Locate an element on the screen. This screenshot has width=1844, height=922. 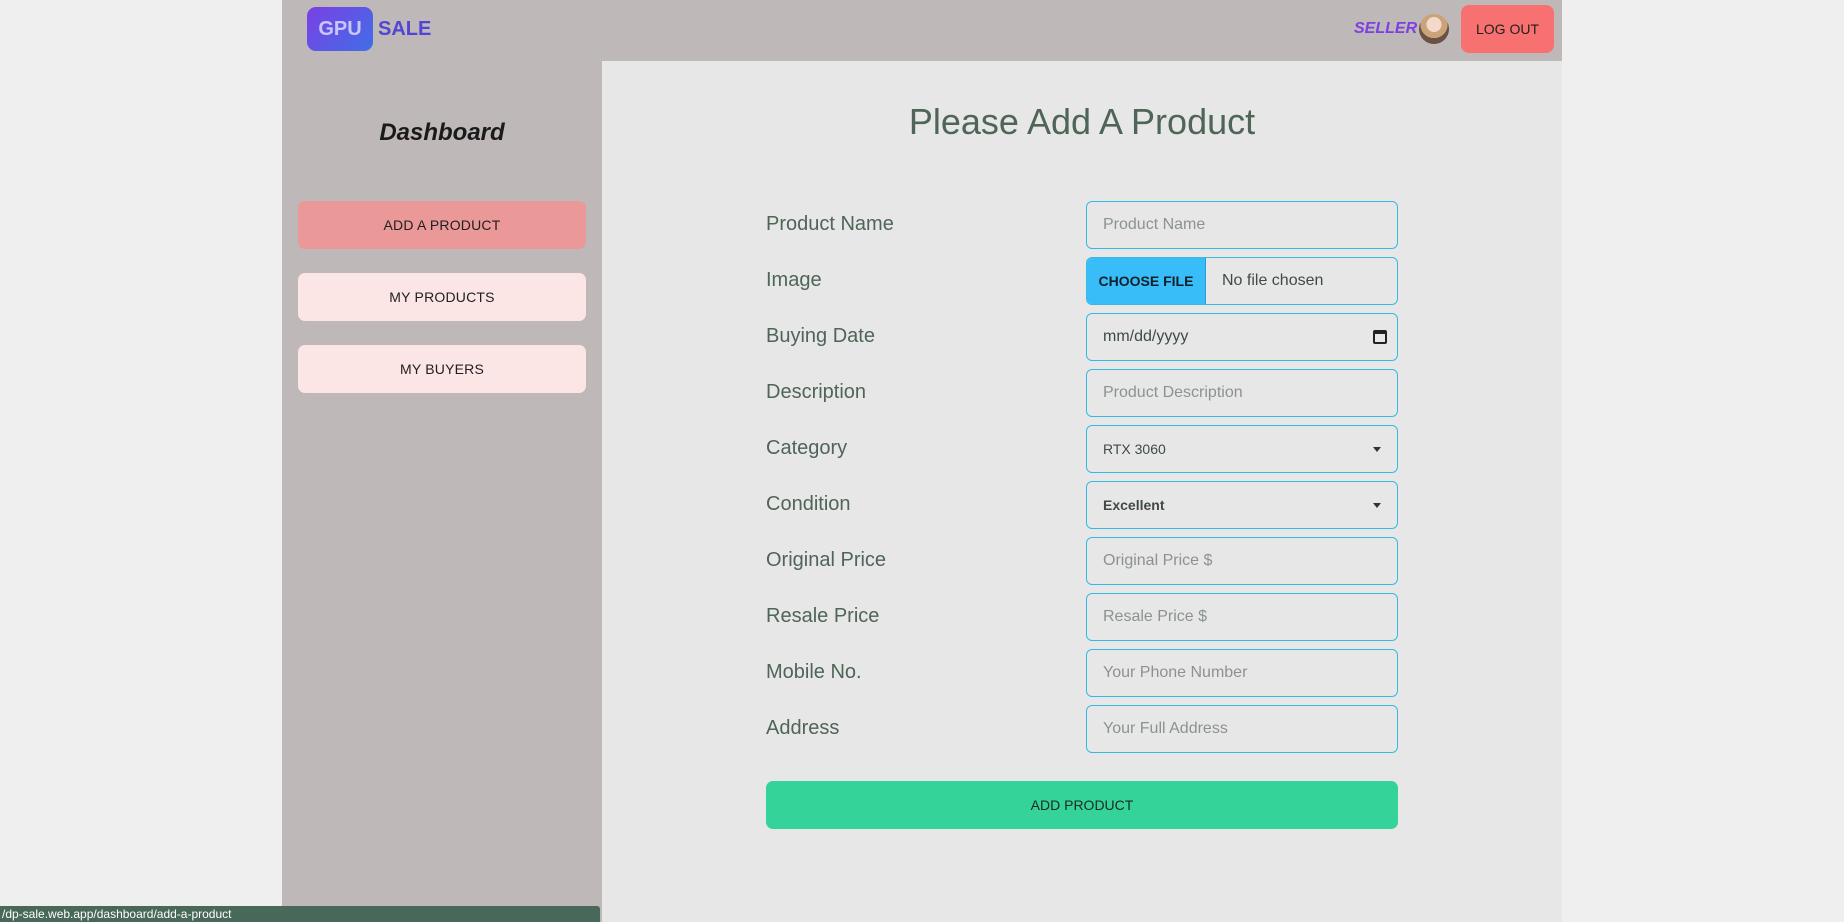
calendar-icon is located at coordinates (1380, 337).